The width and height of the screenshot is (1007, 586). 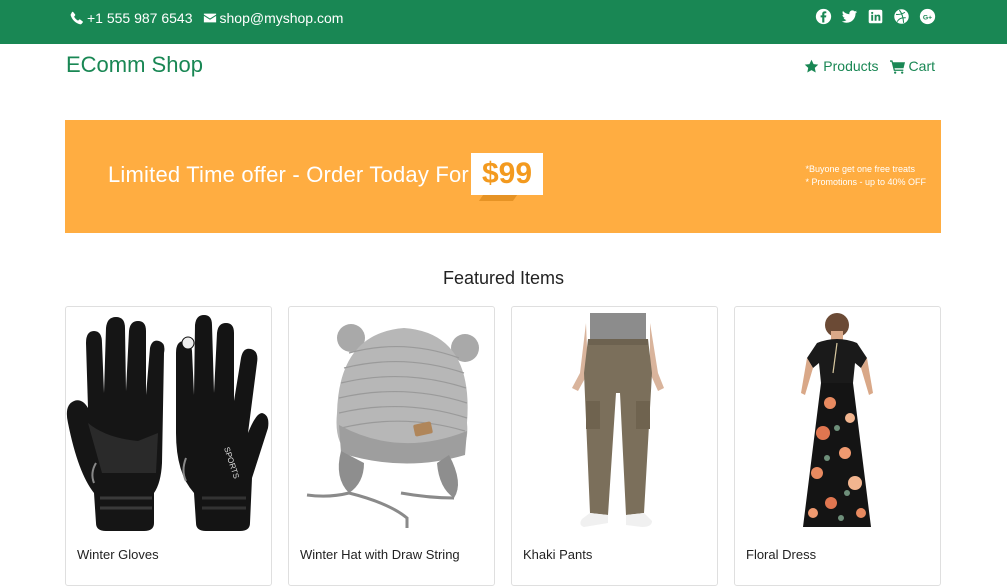 I want to click on google-plus-icon: G+, so click(x=927, y=16).